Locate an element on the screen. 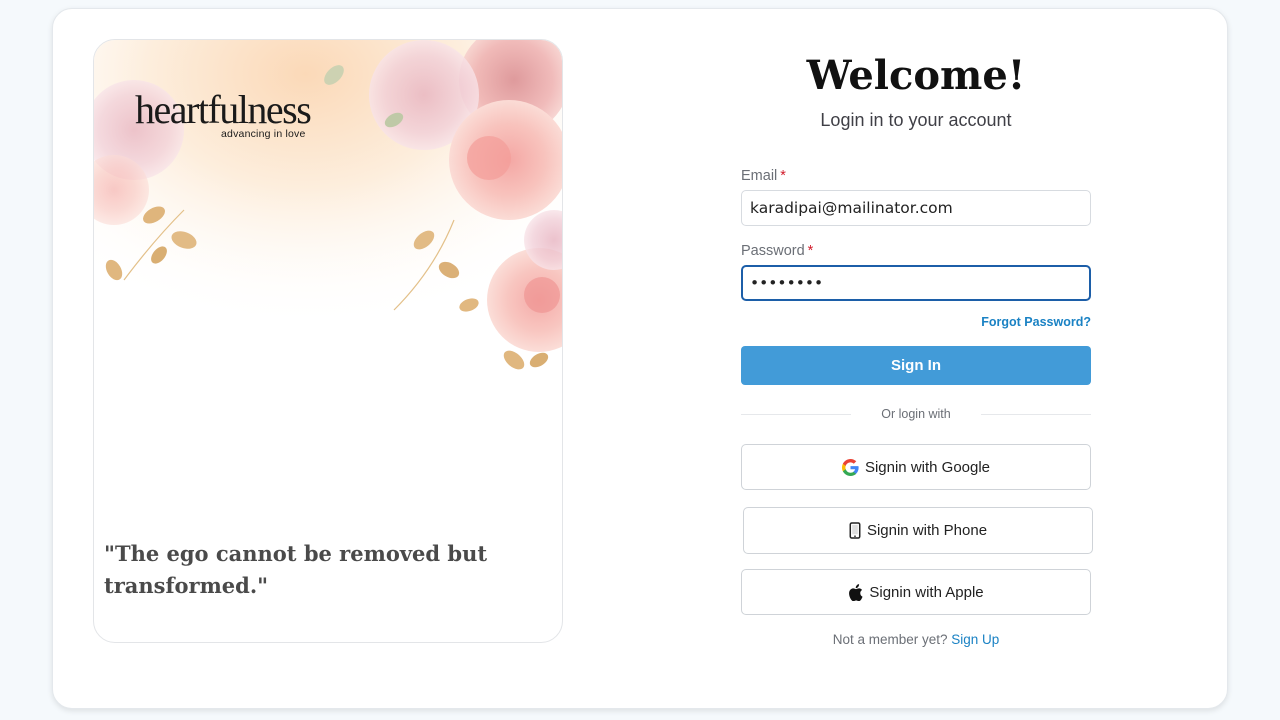 The height and width of the screenshot is (720, 1280). divider-line-right is located at coordinates (1036, 414).